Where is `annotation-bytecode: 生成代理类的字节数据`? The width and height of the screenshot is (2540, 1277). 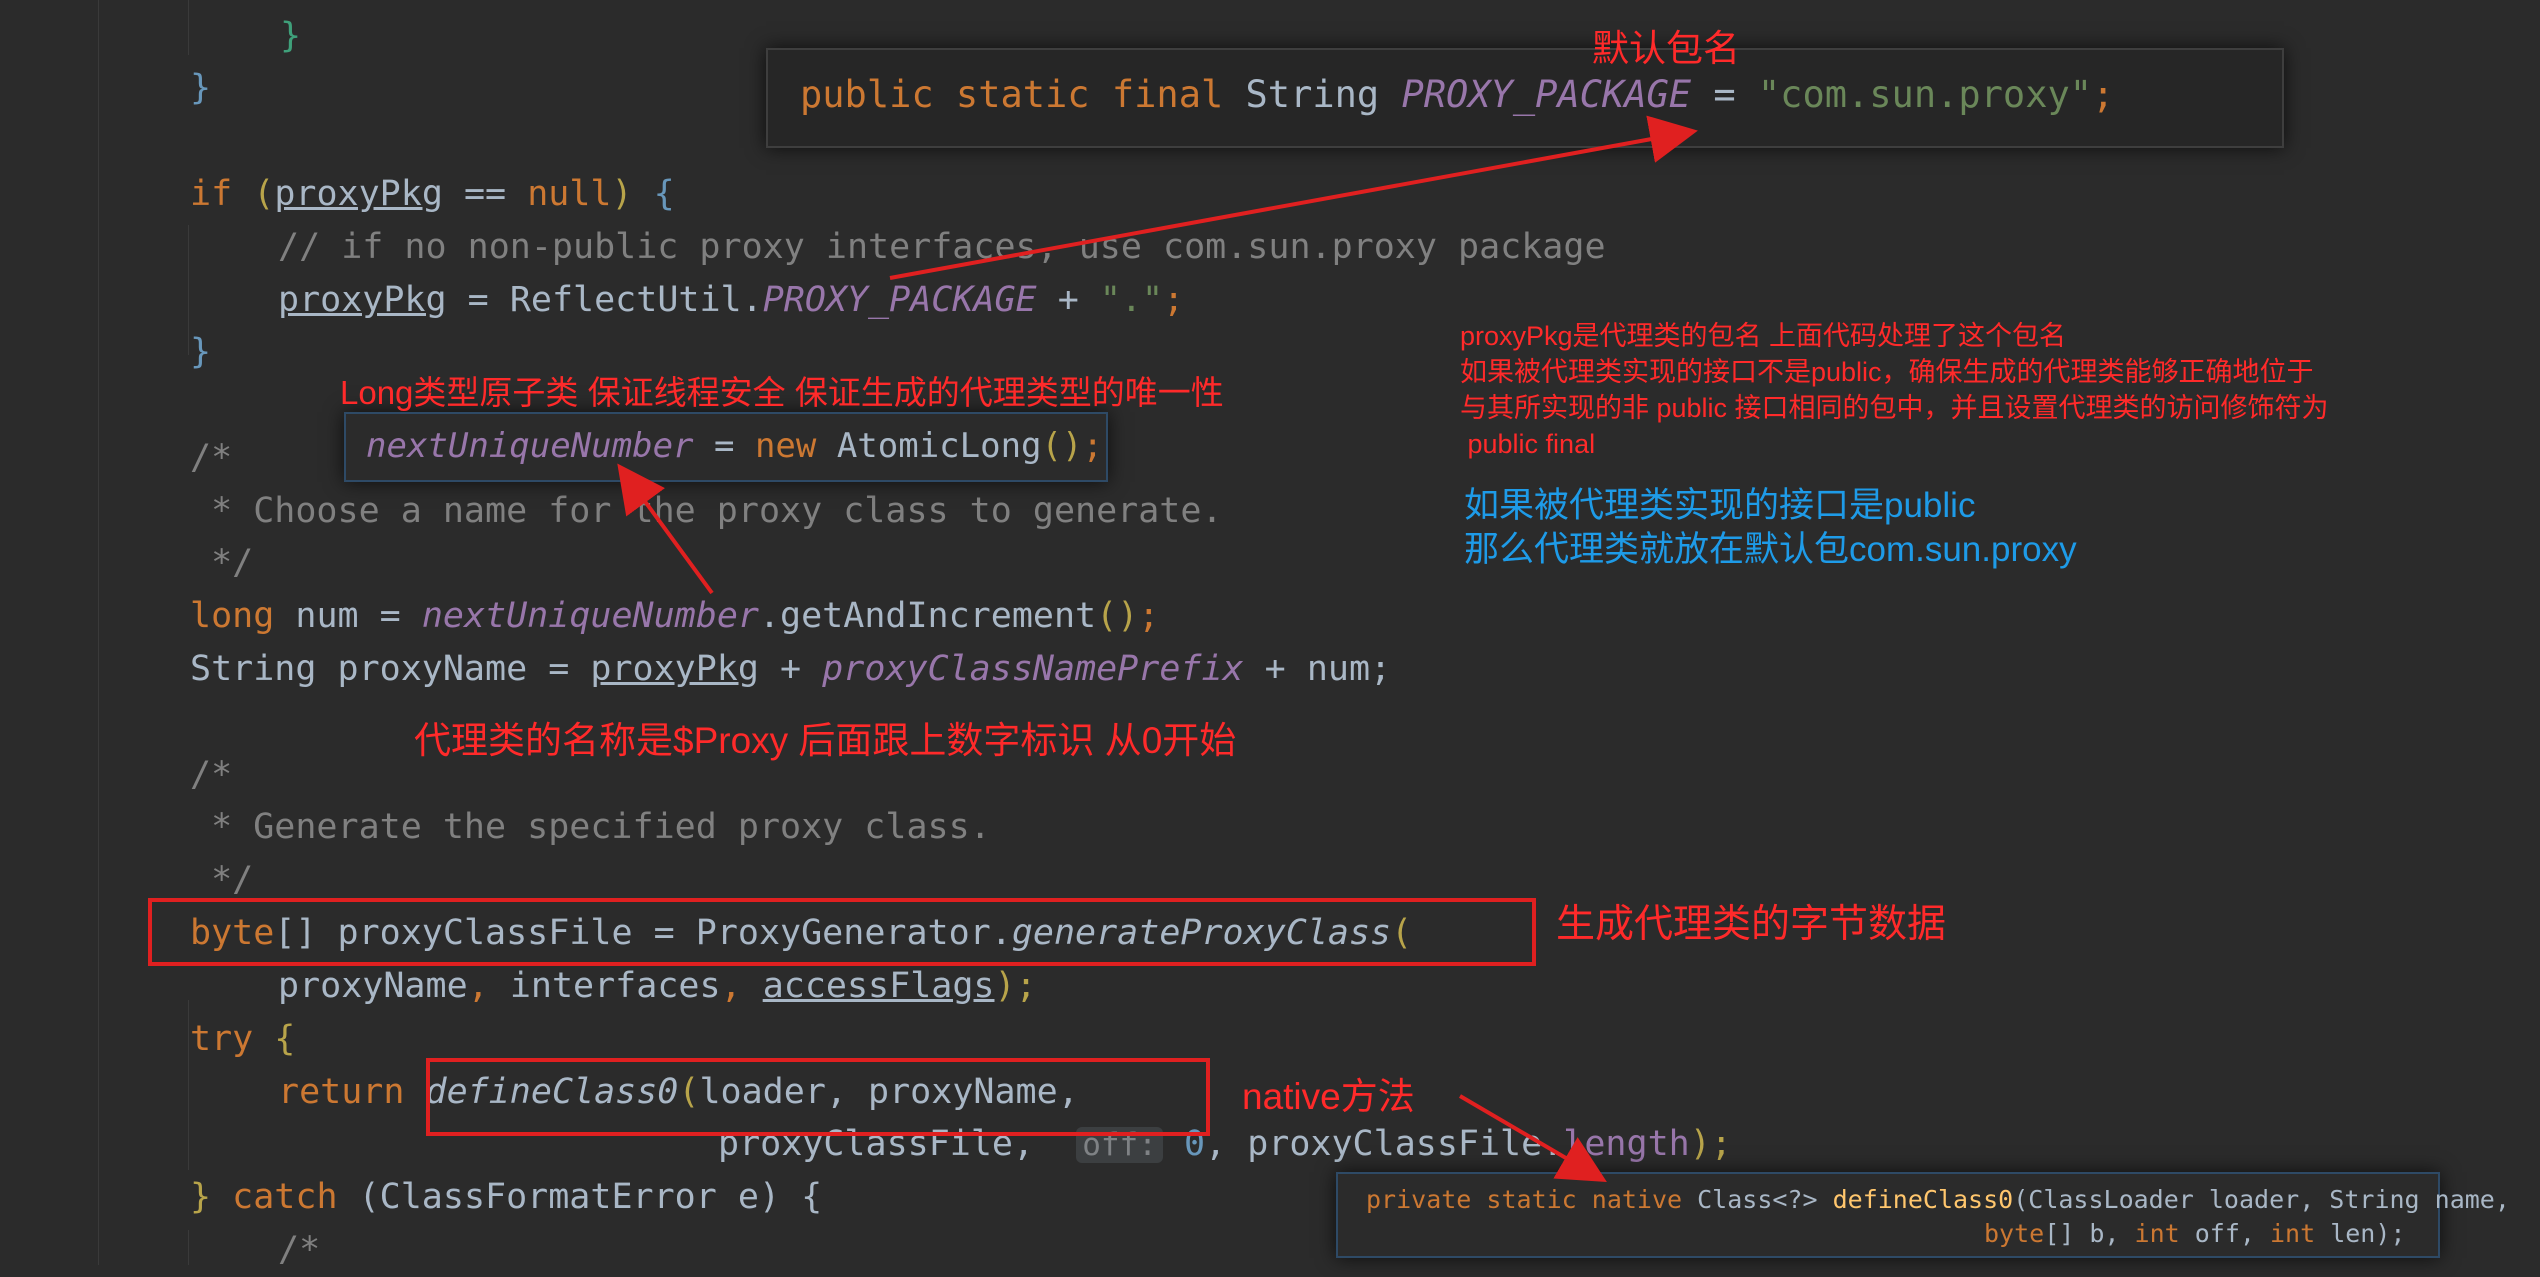 annotation-bytecode: 生成代理类的字节数据 is located at coordinates (1751, 924).